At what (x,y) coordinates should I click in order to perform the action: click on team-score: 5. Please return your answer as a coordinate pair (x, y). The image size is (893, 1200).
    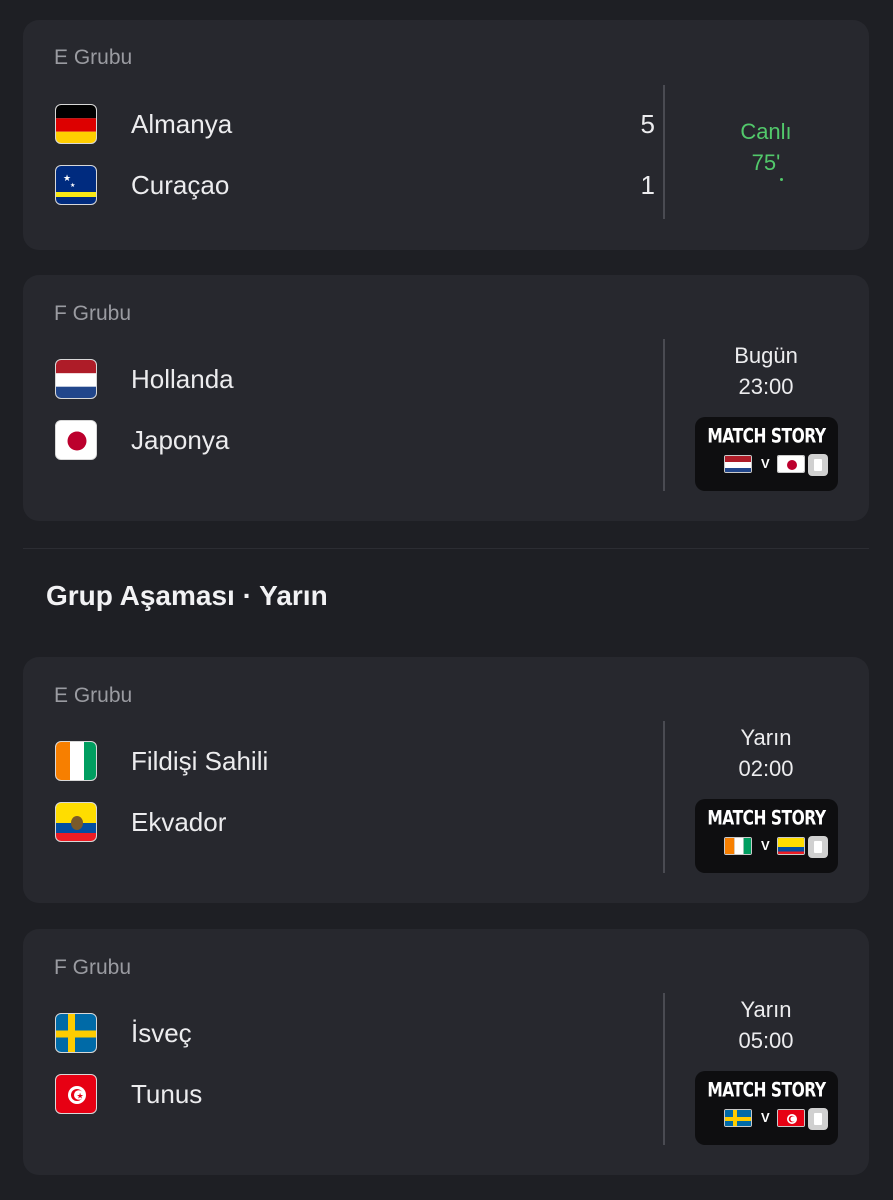
    Looking at the image, I should click on (647, 124).